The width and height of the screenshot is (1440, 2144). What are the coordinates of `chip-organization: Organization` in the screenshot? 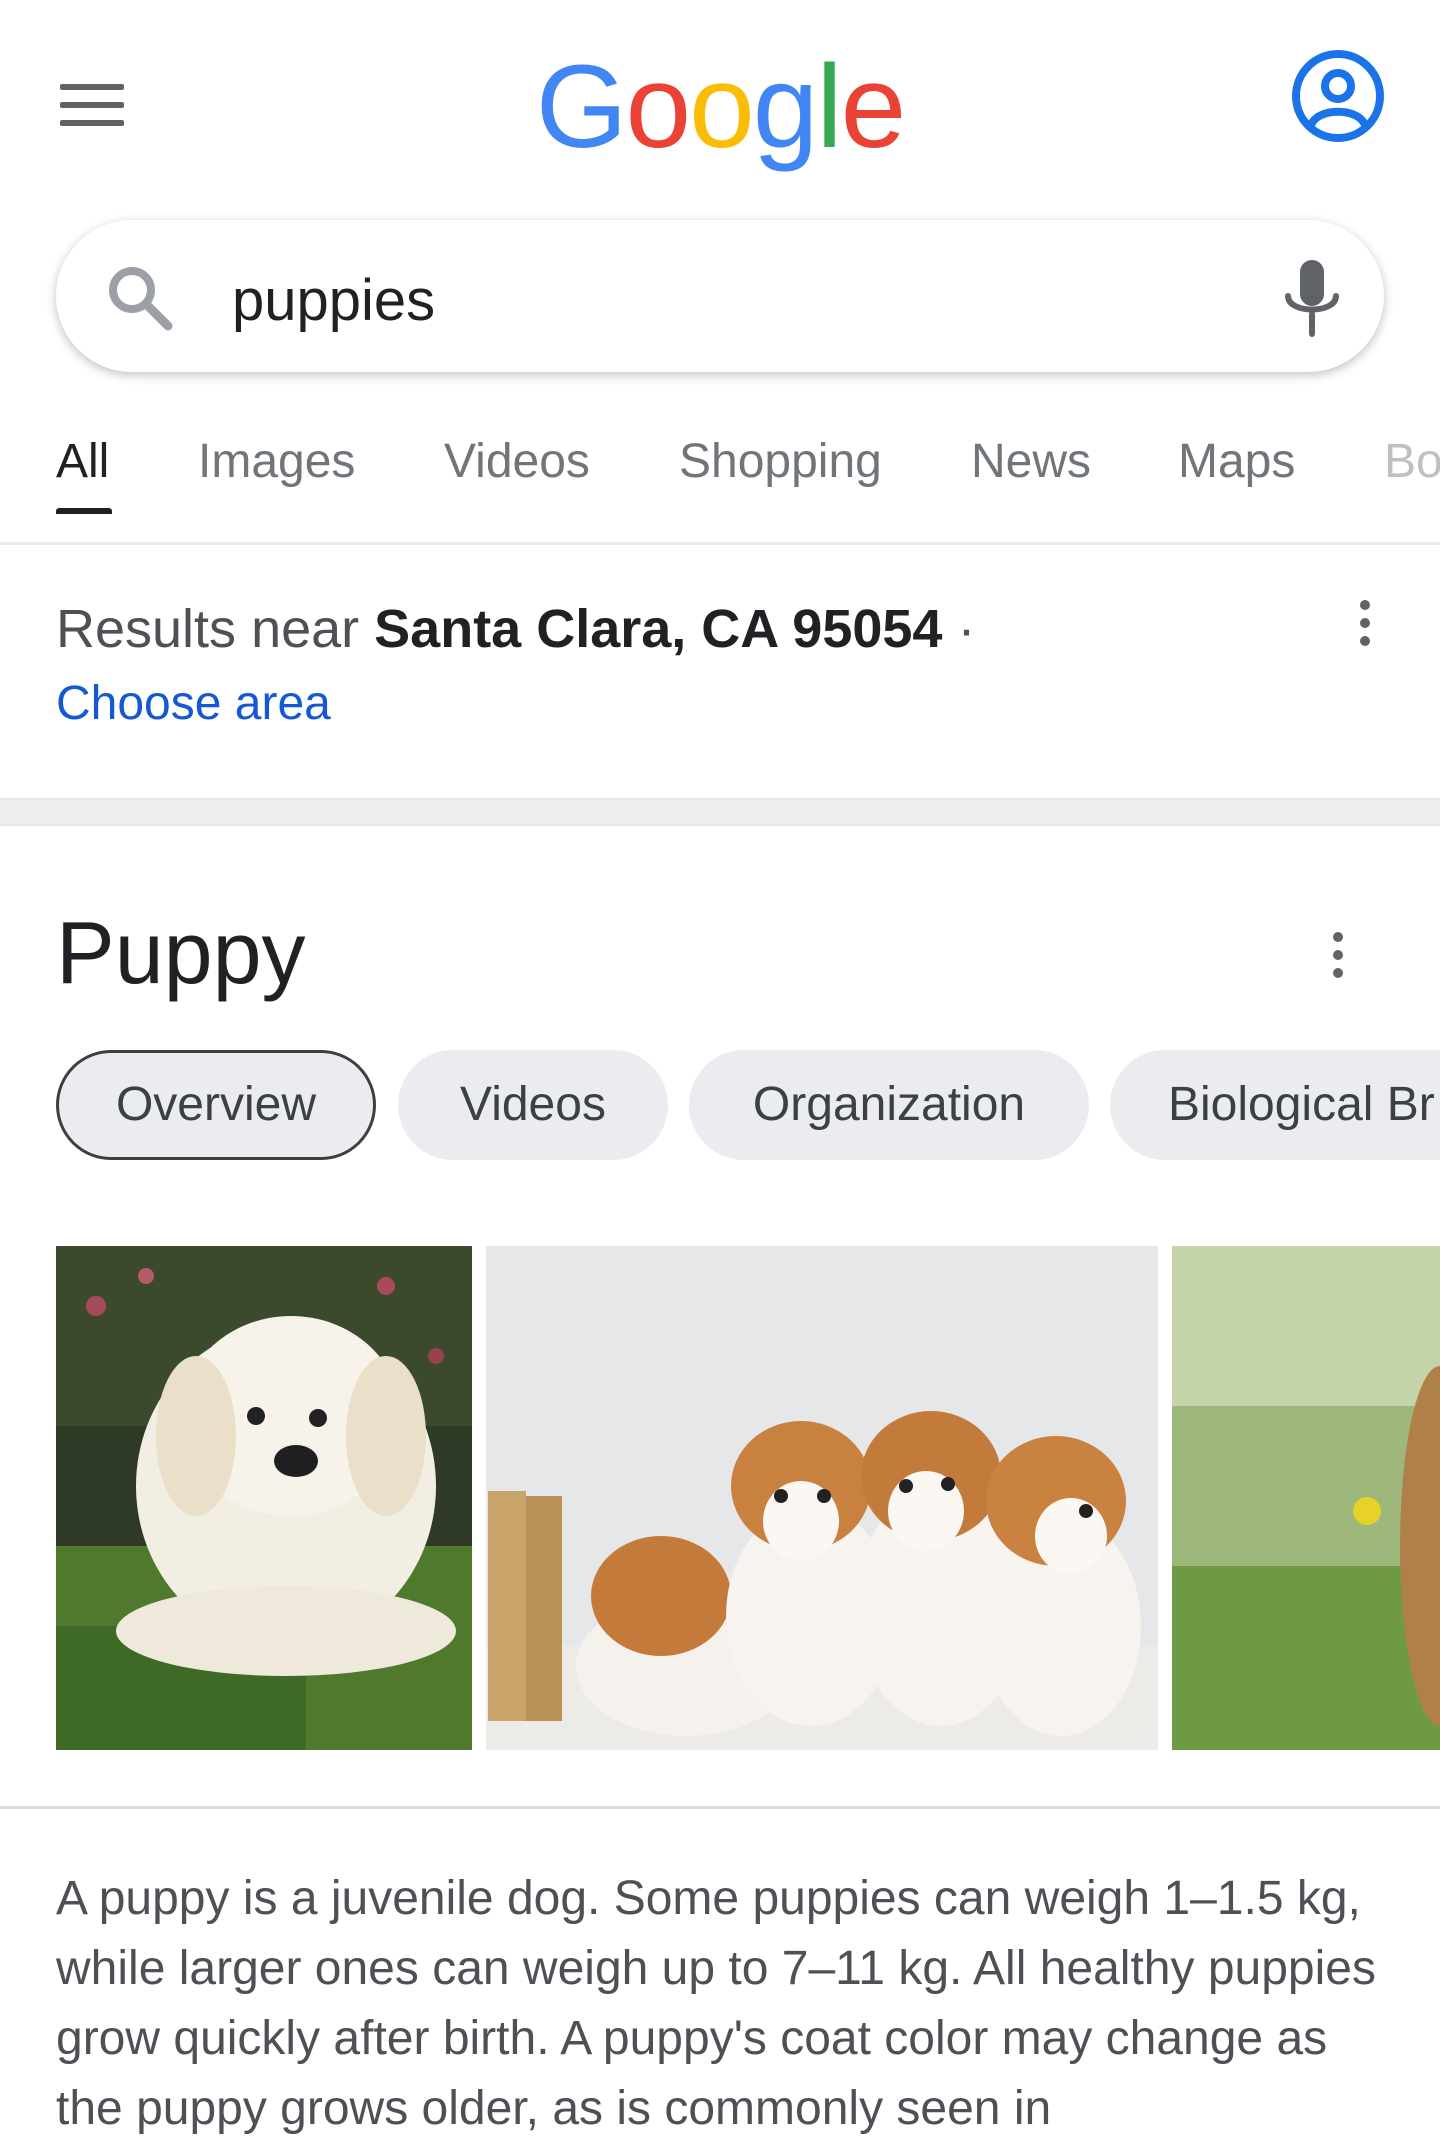 It's located at (889, 1105).